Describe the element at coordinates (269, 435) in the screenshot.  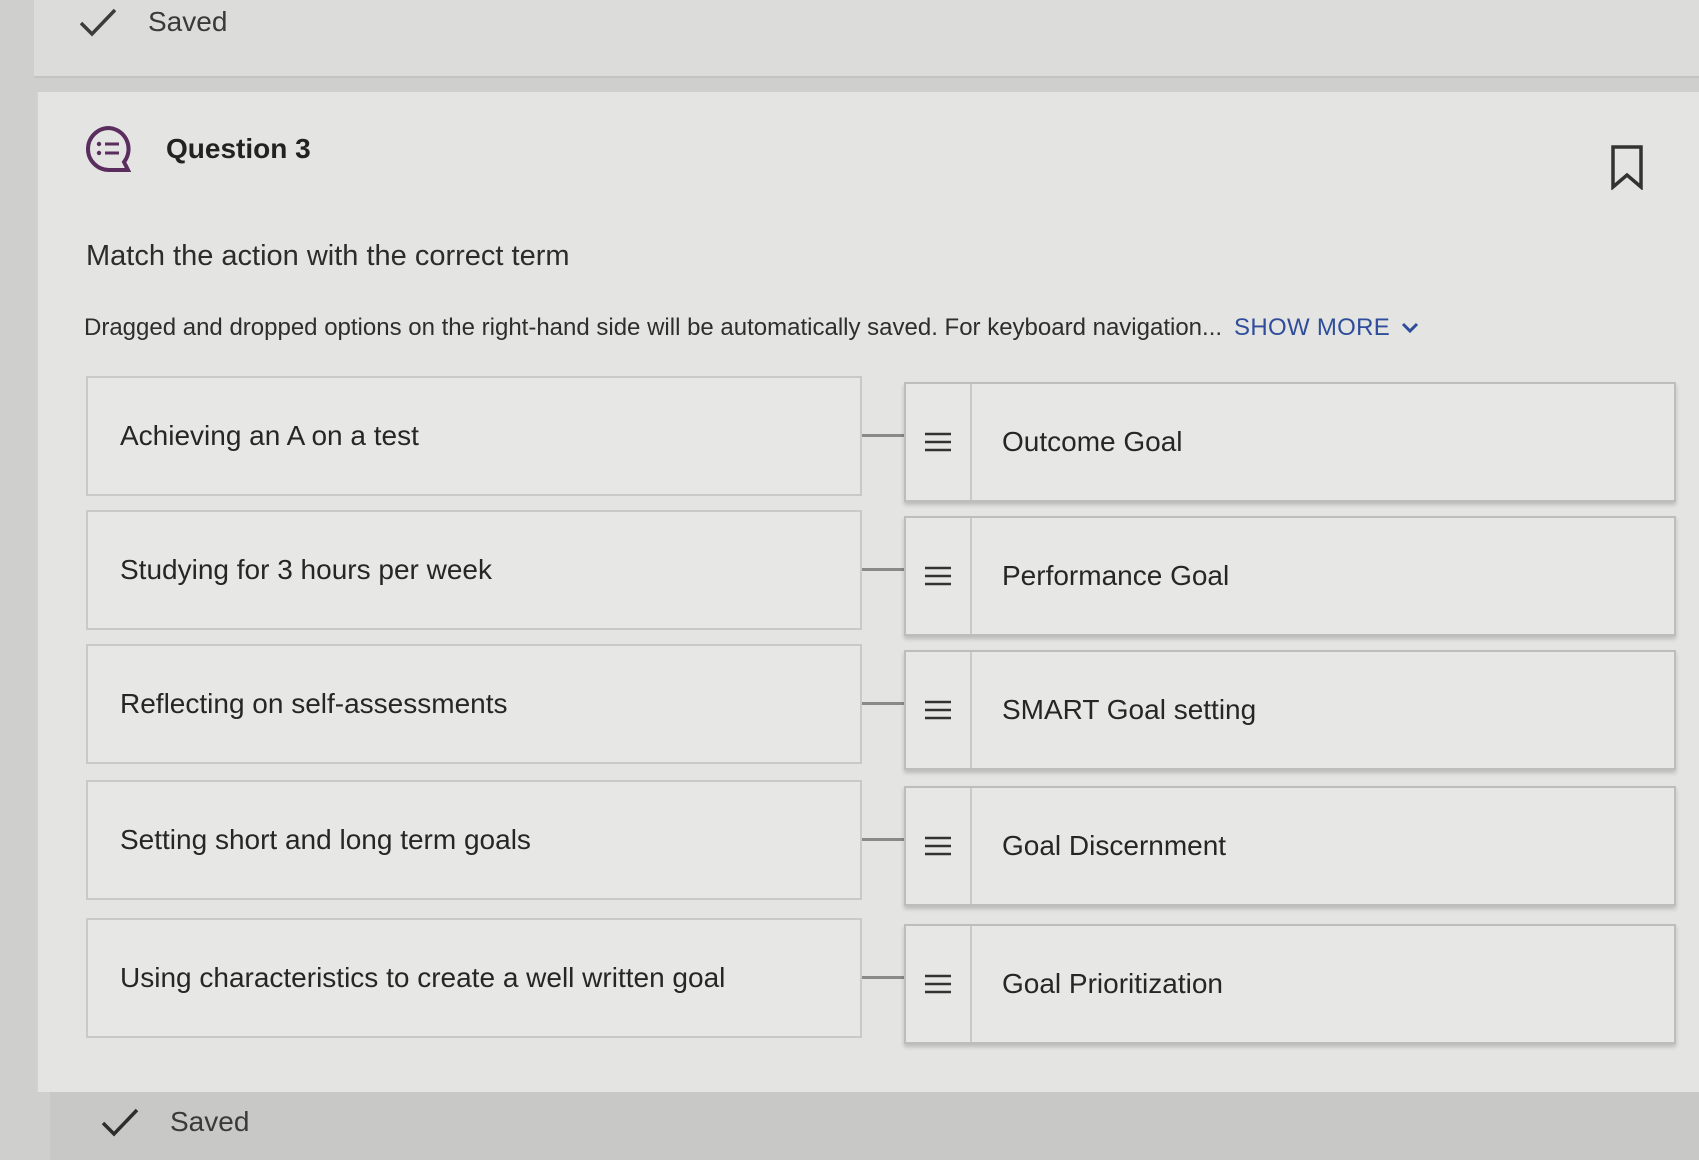
I see `action-label: Achieving an A on a test` at that location.